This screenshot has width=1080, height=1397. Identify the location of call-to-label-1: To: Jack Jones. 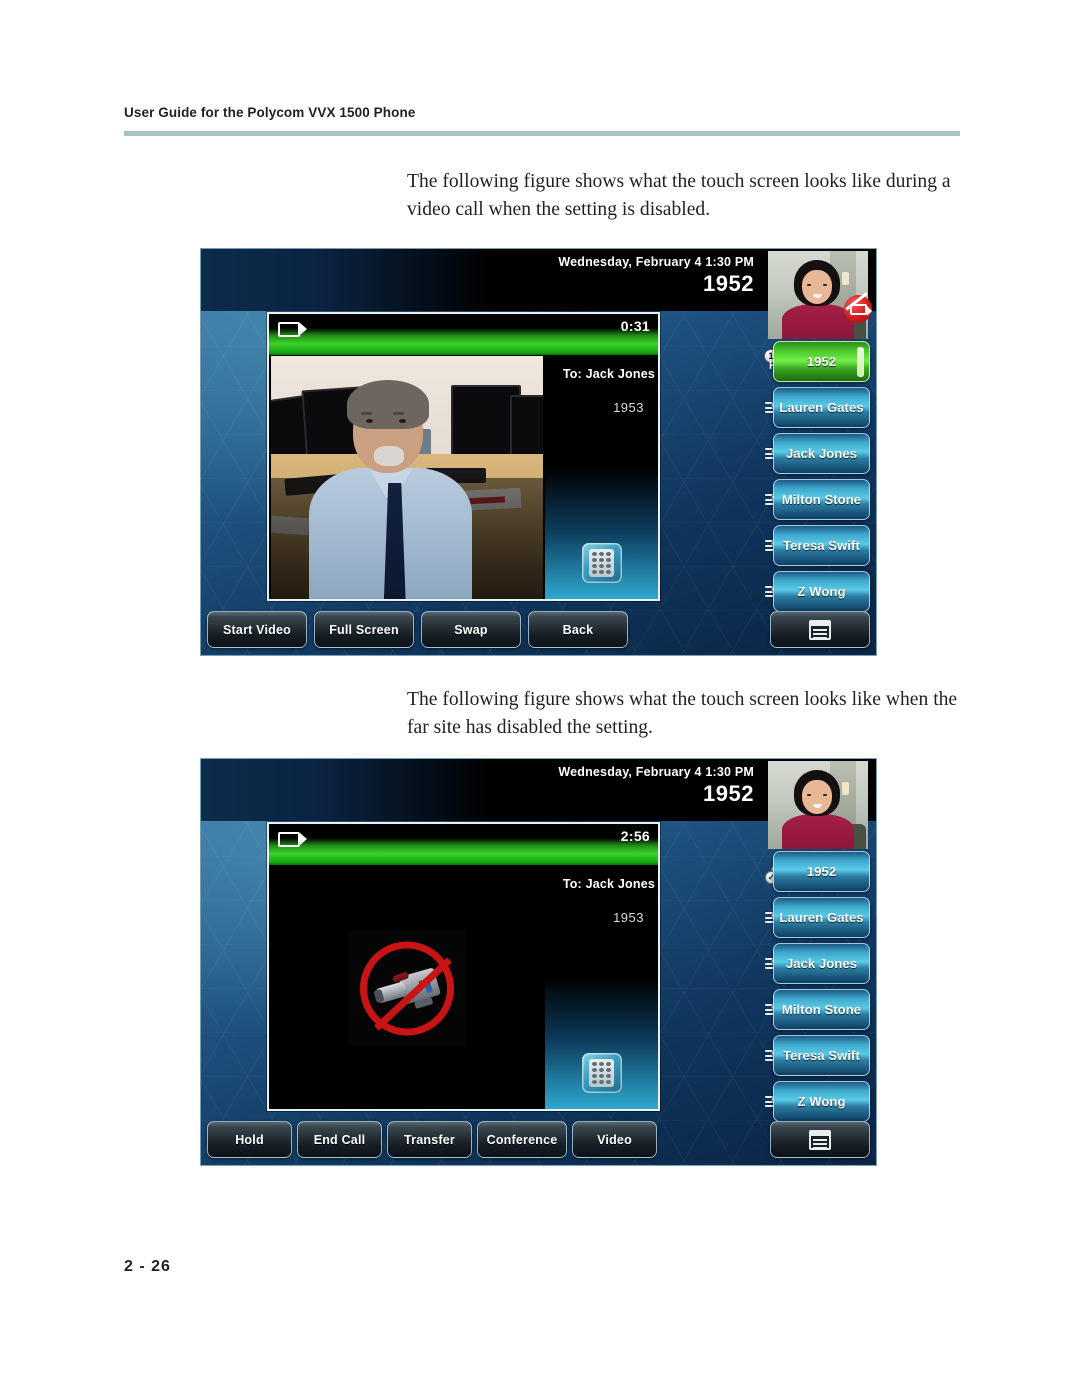
(608, 374).